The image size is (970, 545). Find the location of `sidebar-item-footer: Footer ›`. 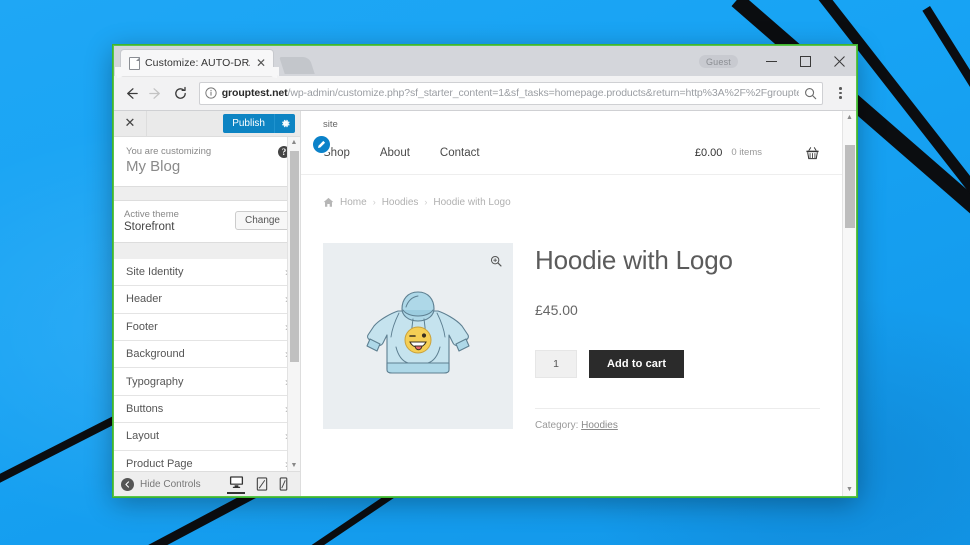

sidebar-item-footer: Footer › is located at coordinates (207, 328).